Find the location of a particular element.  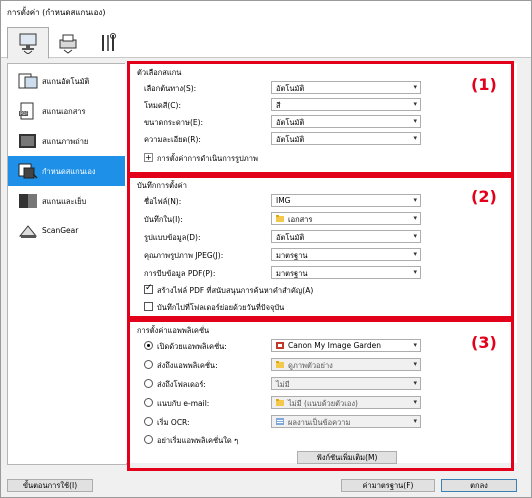

file-name-label: ชื่อไฟล์(N): is located at coordinates (163, 201).